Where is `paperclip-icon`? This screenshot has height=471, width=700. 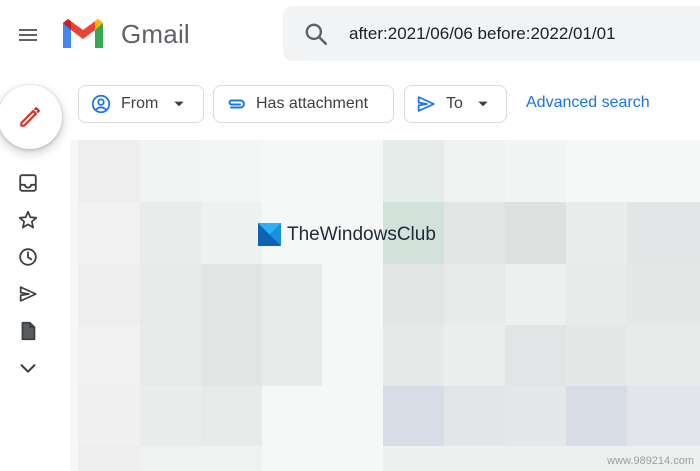 paperclip-icon is located at coordinates (236, 104).